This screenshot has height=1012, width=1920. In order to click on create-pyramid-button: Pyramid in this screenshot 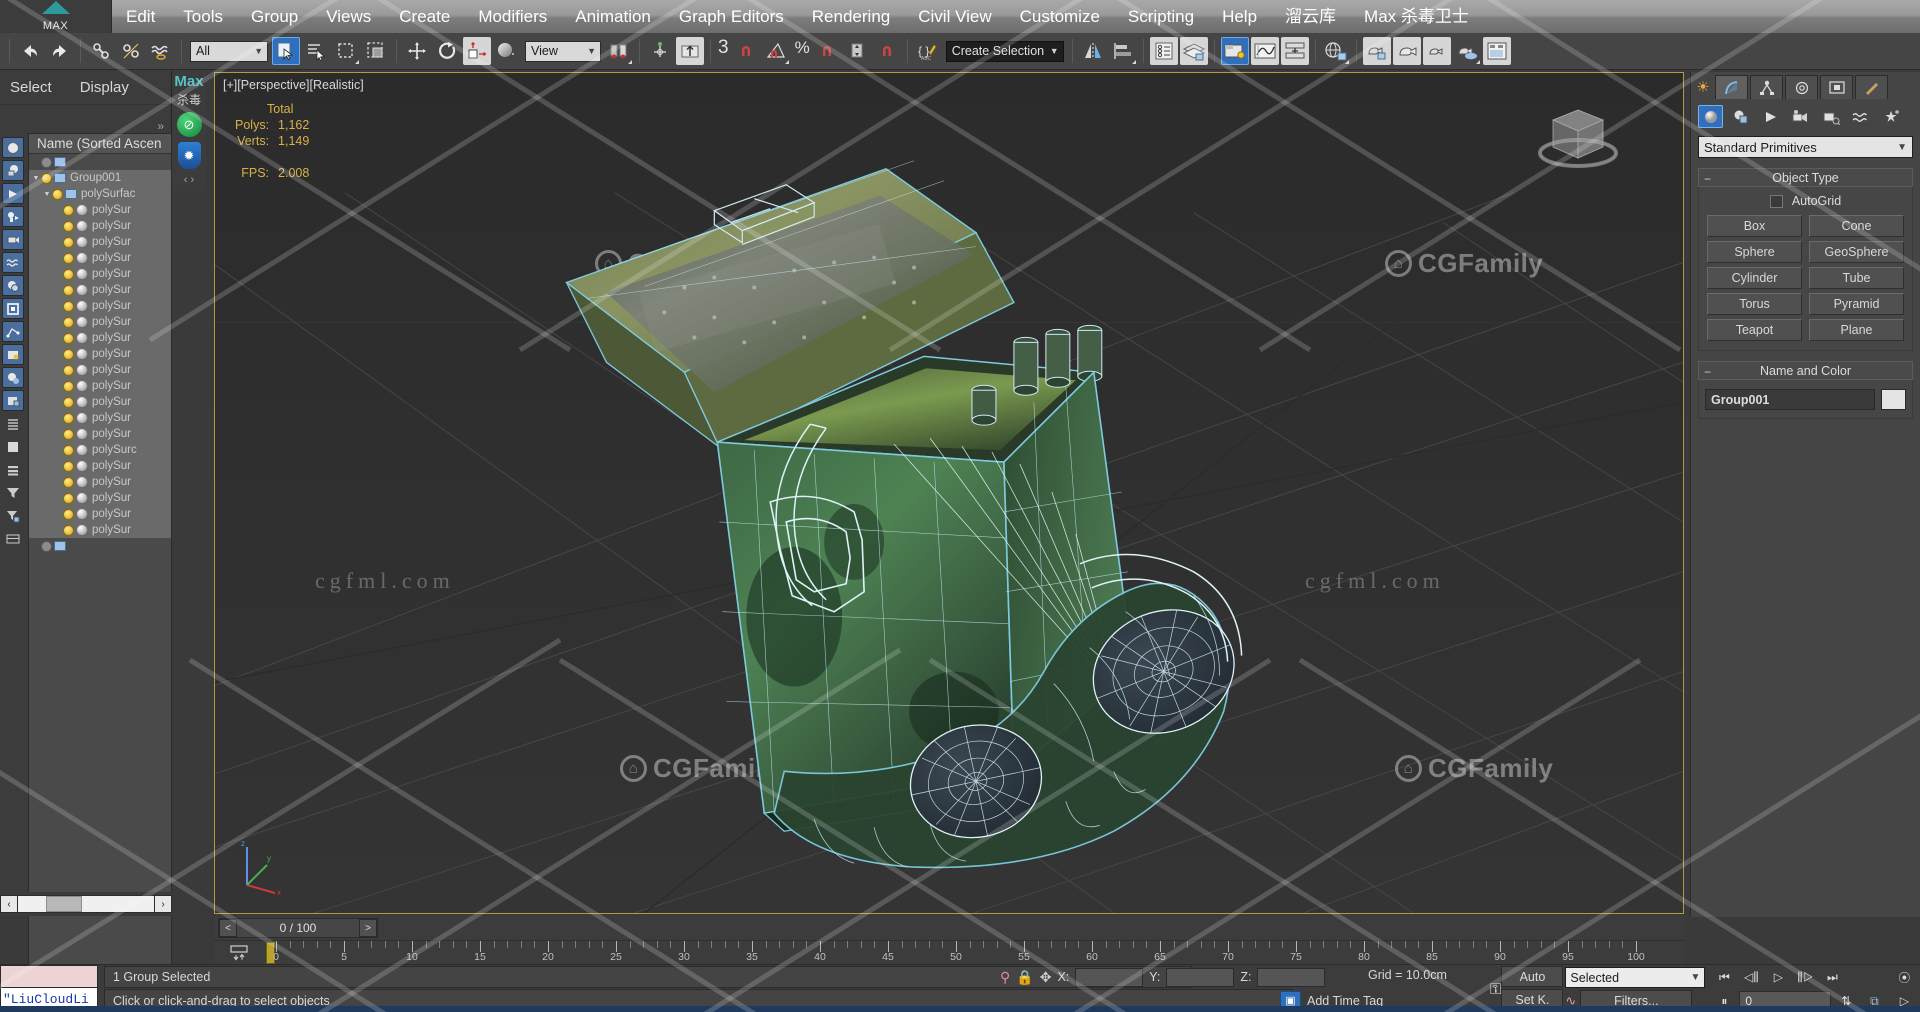, I will do `click(1856, 304)`.